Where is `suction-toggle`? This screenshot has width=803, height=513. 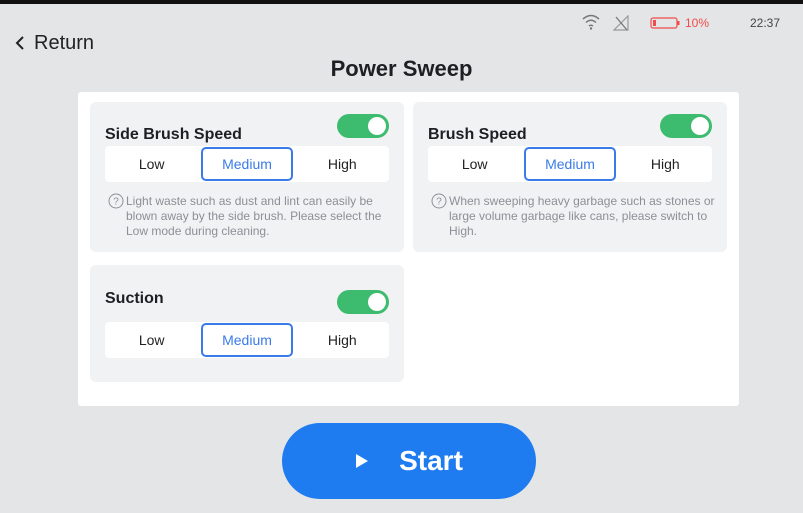 suction-toggle is located at coordinates (363, 302).